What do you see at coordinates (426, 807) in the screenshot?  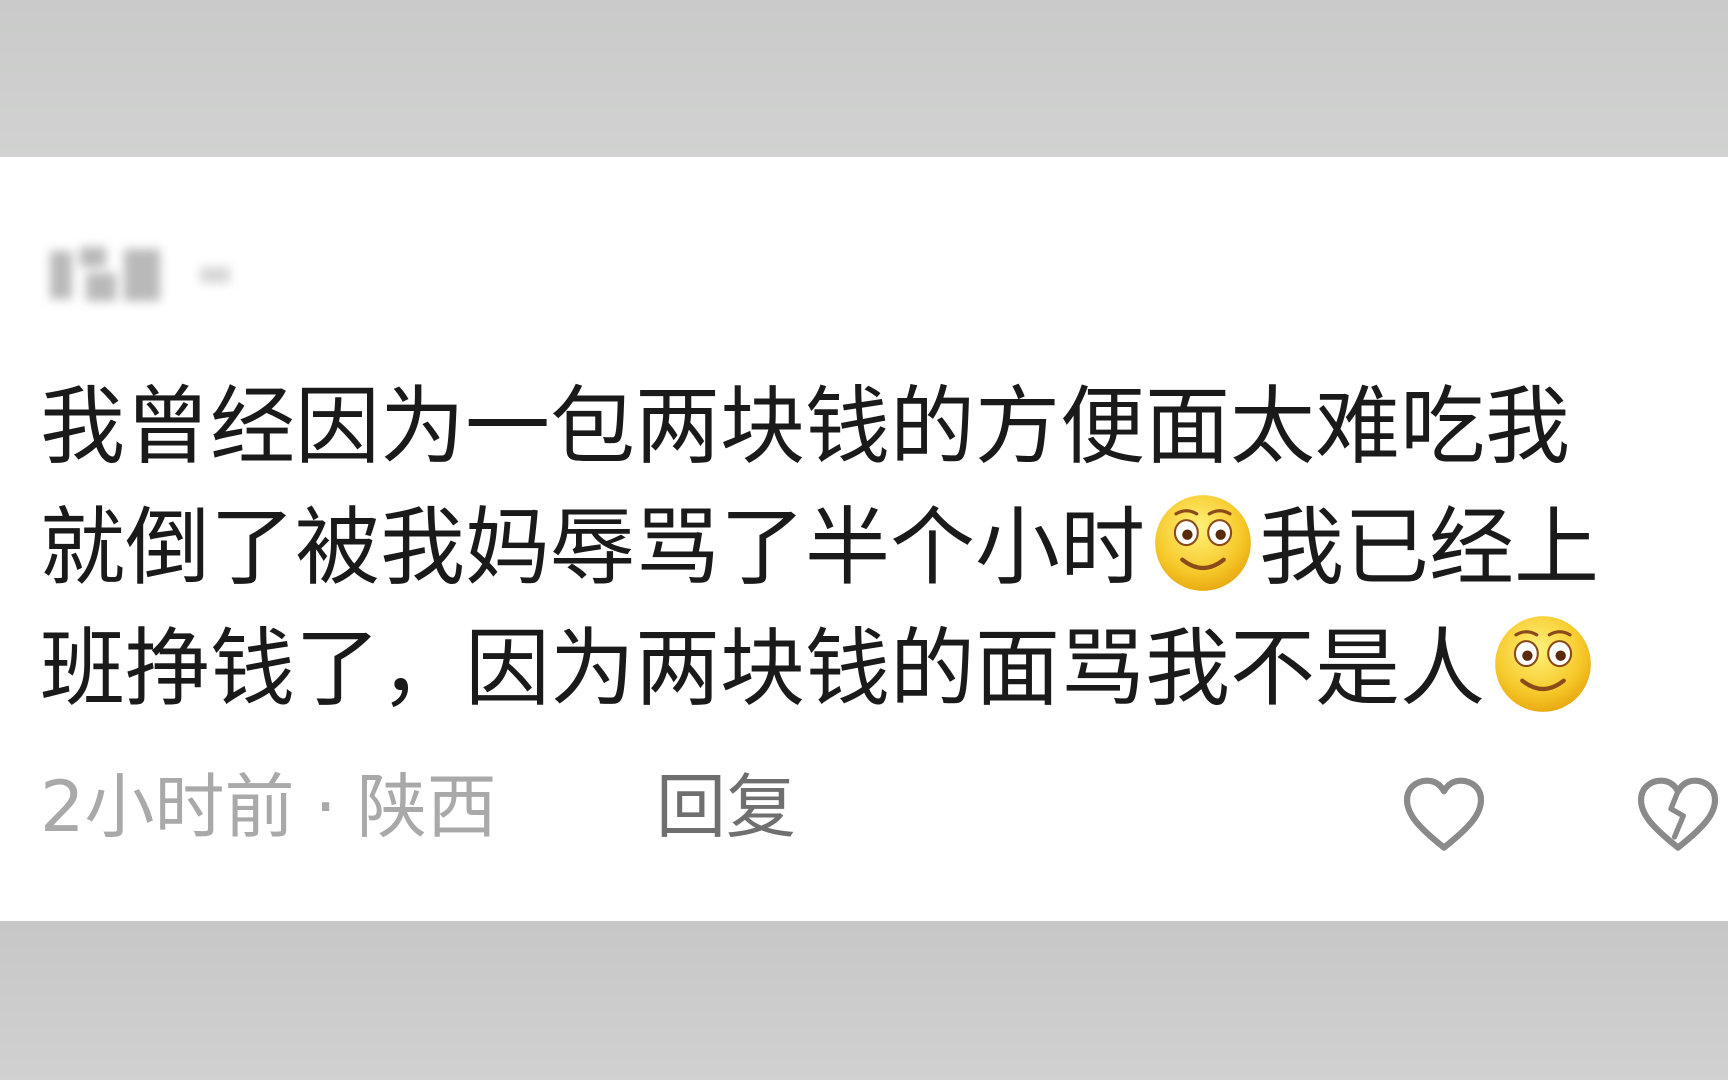 I see `comment-location: 陕西` at bounding box center [426, 807].